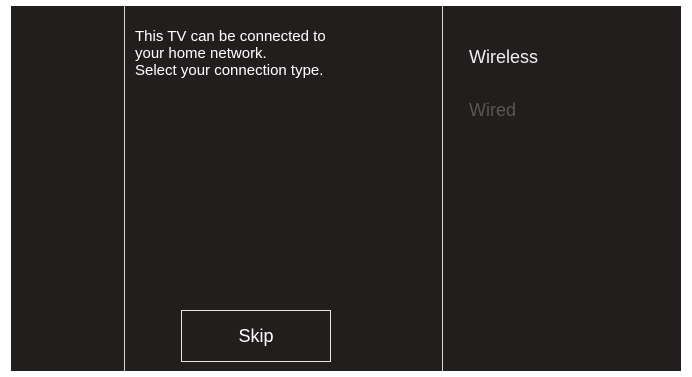 The width and height of the screenshot is (692, 377). Describe the element at coordinates (503, 110) in the screenshot. I see `option-wired: Wired` at that location.